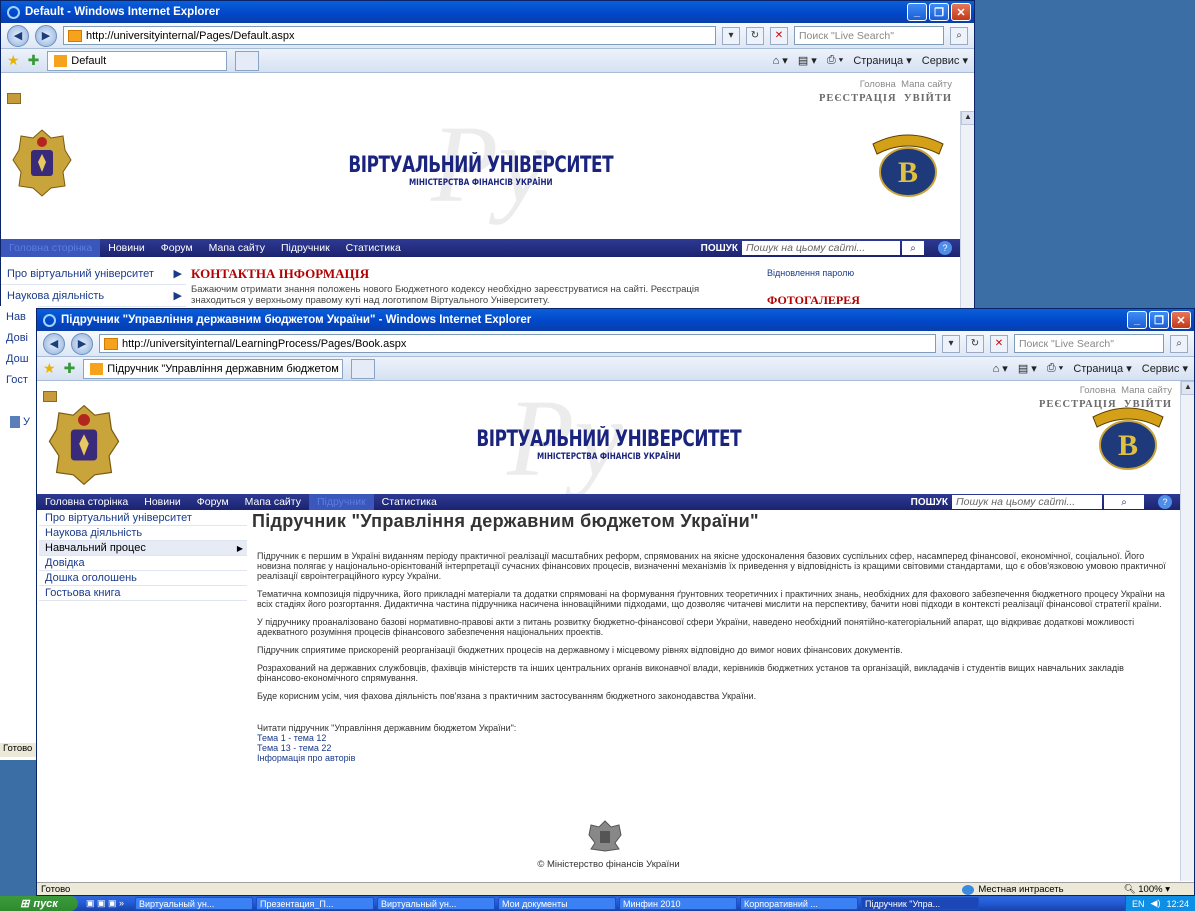 The height and width of the screenshot is (911, 1195). Describe the element at coordinates (858, 98) in the screenshot. I see `register-link: РЕЄСТРАЦІЯ` at that location.